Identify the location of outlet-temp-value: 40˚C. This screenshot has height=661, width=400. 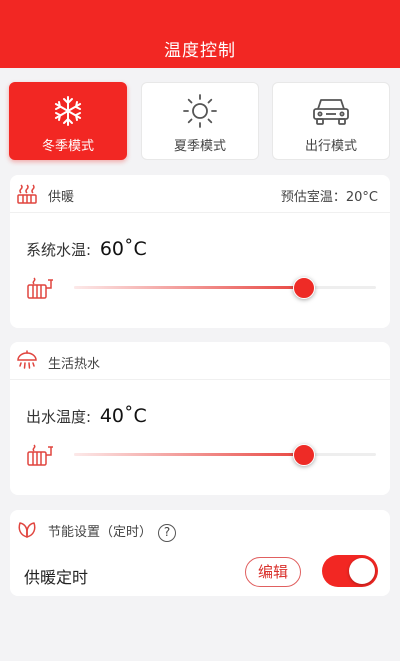
(123, 416).